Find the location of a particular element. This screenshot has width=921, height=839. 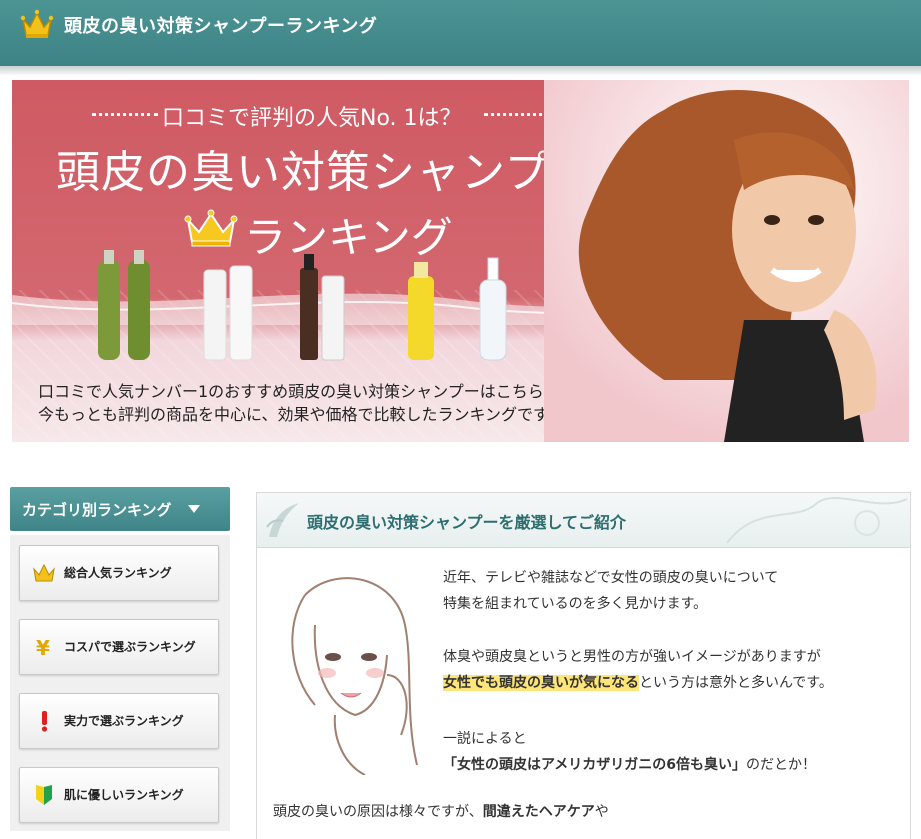

paragraph: 一説によると 「女性の頭皮はアメリカザリガニの6倍も臭い」のだとか！ is located at coordinates (629, 752).